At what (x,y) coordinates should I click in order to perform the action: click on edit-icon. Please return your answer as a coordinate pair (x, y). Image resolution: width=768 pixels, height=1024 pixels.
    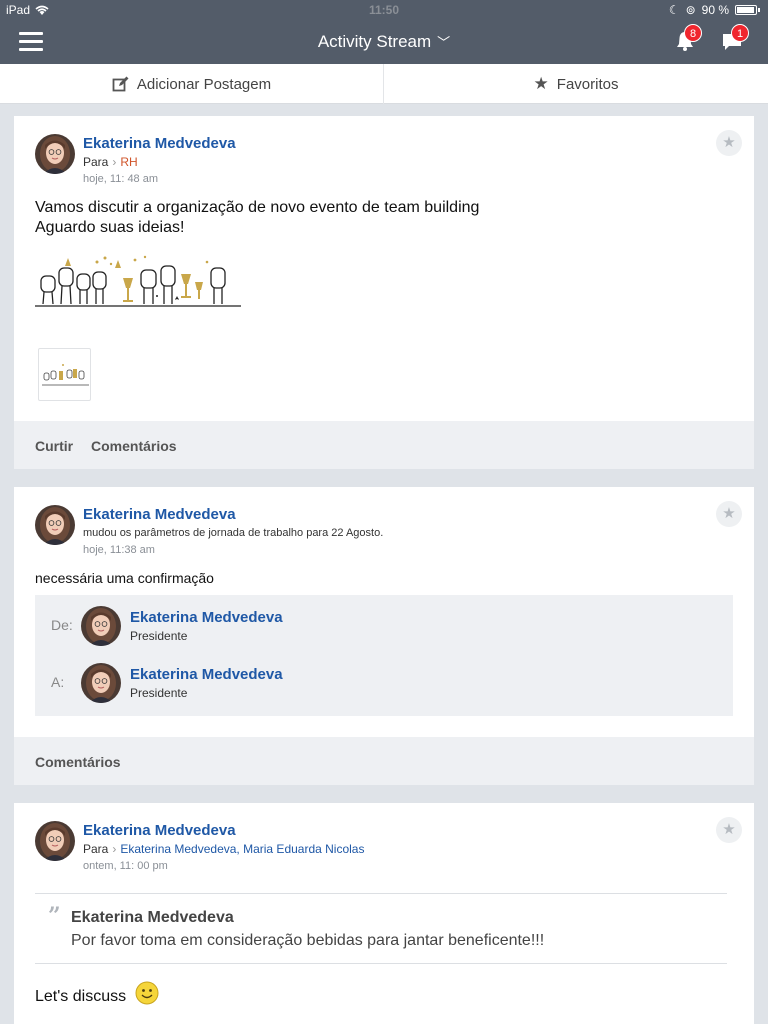
    Looking at the image, I should click on (120, 83).